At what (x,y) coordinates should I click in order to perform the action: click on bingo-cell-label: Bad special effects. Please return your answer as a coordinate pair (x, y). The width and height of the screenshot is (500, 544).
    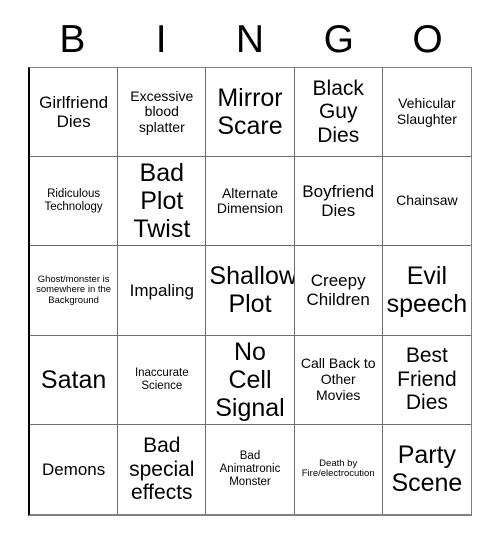
    Looking at the image, I should click on (162, 469).